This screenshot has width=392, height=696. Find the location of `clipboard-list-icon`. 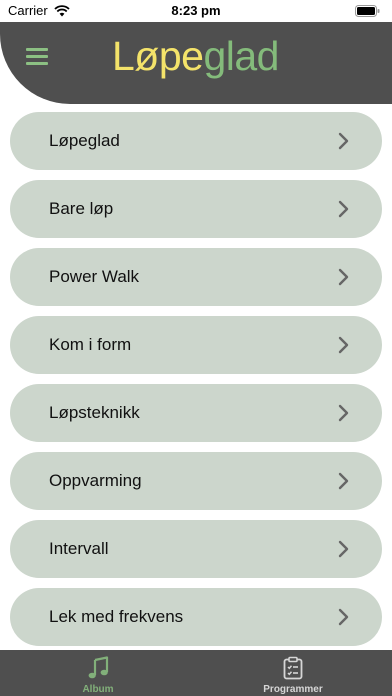

clipboard-list-icon is located at coordinates (293, 668).